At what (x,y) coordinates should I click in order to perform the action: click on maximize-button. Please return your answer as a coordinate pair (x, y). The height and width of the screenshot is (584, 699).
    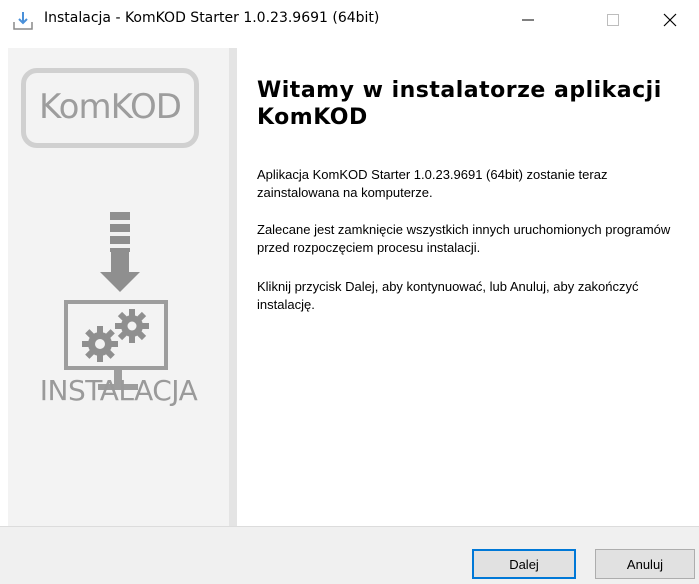
    Looking at the image, I should click on (613, 20).